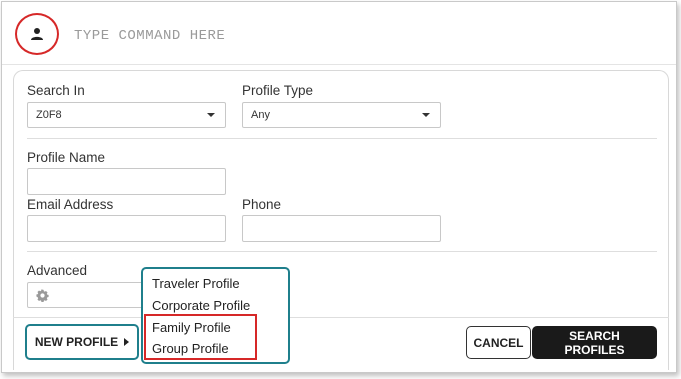  Describe the element at coordinates (262, 204) in the screenshot. I see `phone-label: Phone` at that location.